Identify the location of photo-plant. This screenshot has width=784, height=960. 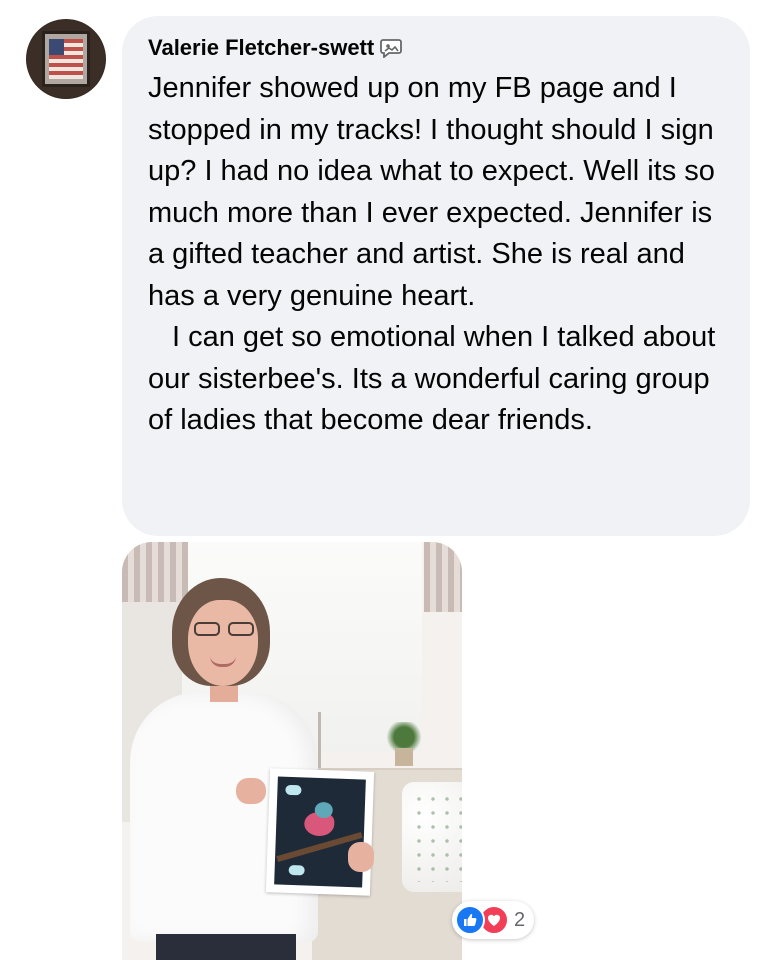
(404, 745).